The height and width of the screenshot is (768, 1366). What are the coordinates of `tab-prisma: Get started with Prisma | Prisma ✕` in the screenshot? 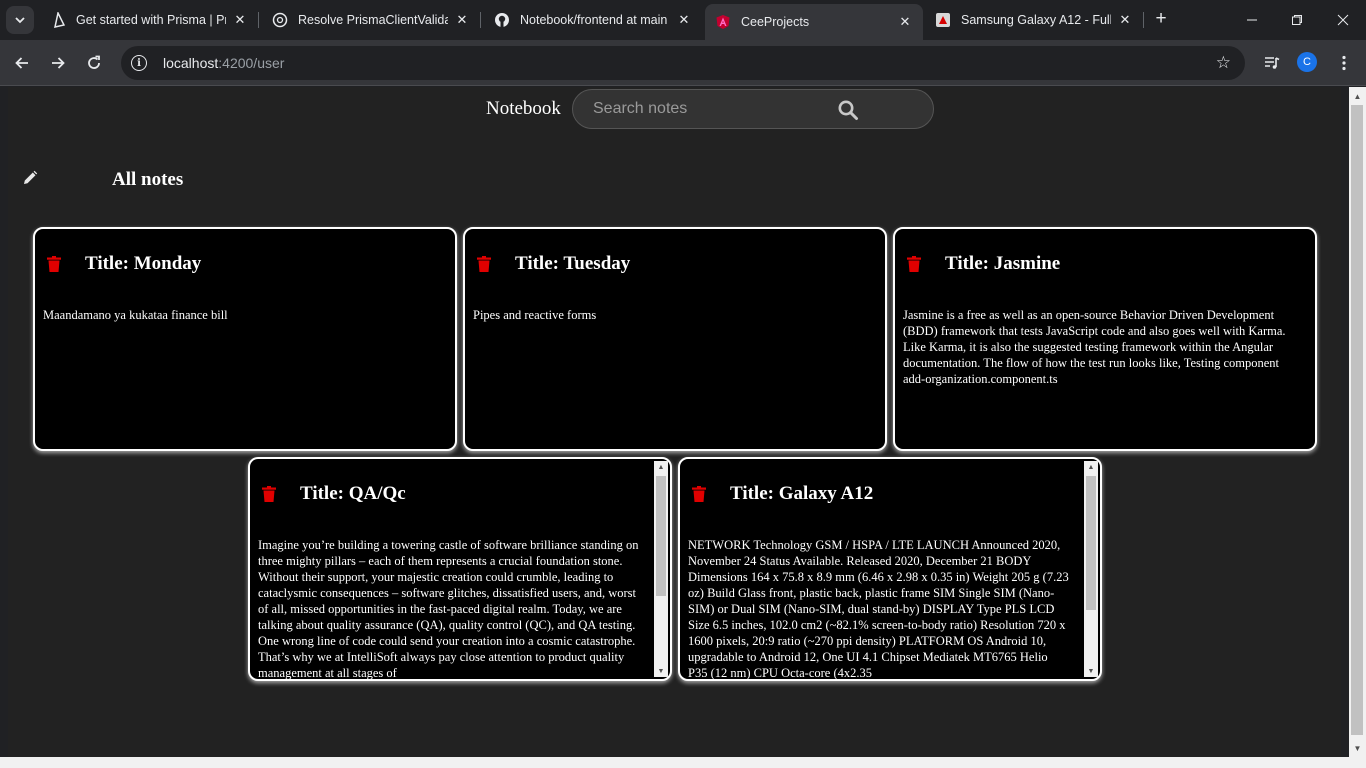 It's located at (149, 20).